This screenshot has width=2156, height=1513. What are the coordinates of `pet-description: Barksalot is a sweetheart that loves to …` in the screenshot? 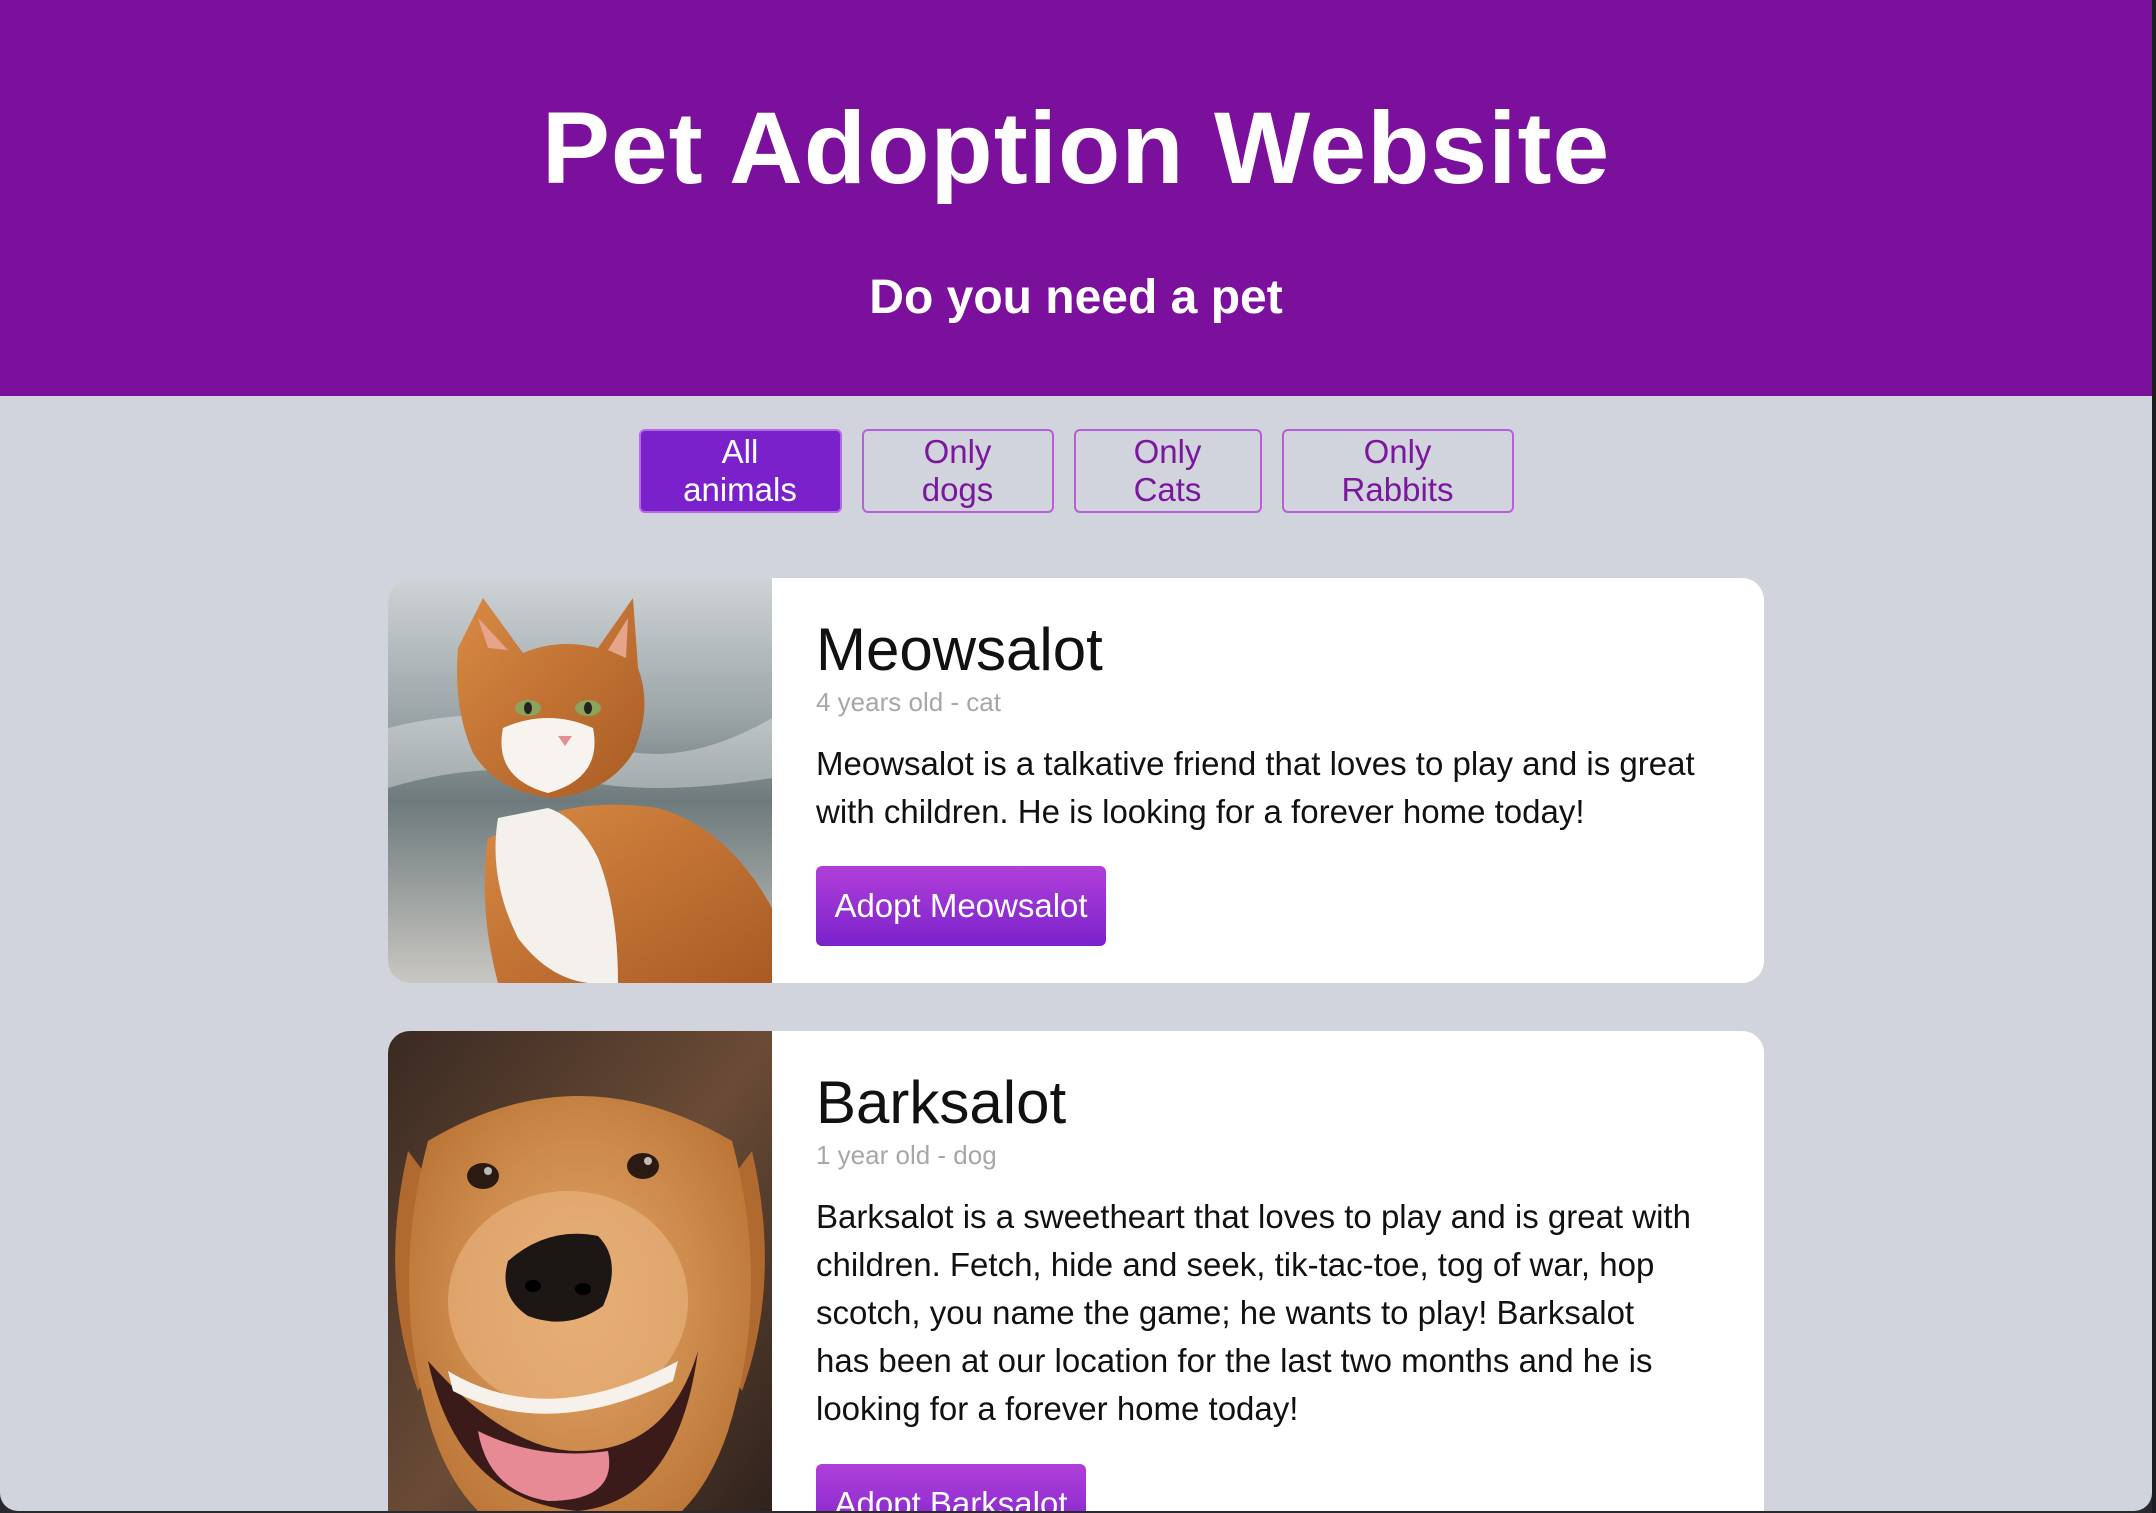 It's located at (1253, 1312).